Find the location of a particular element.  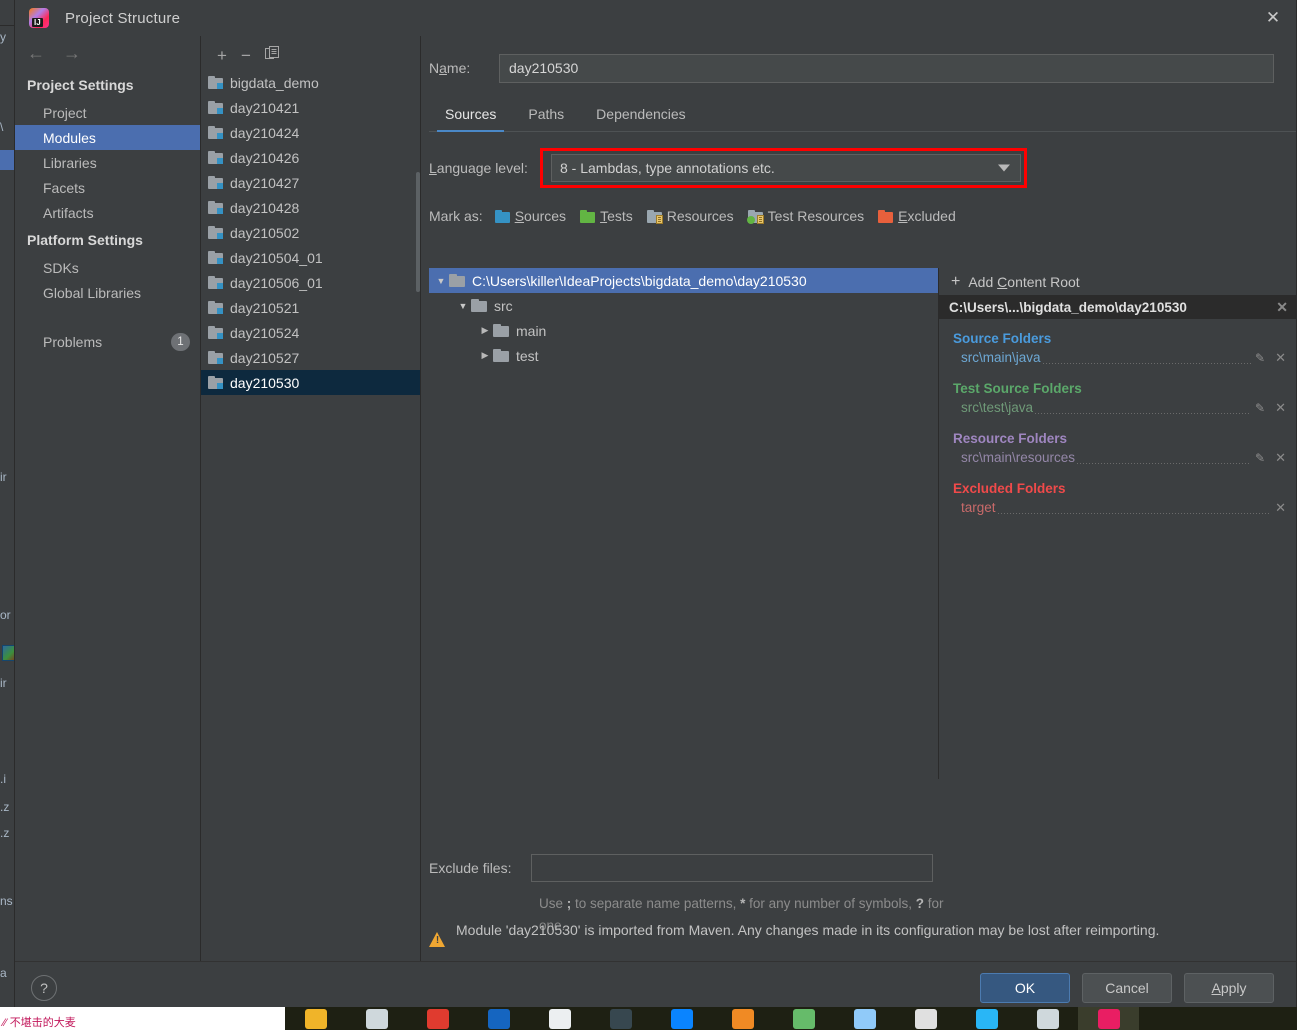

tab-dependencies: Dependencies is located at coordinates (641, 115).